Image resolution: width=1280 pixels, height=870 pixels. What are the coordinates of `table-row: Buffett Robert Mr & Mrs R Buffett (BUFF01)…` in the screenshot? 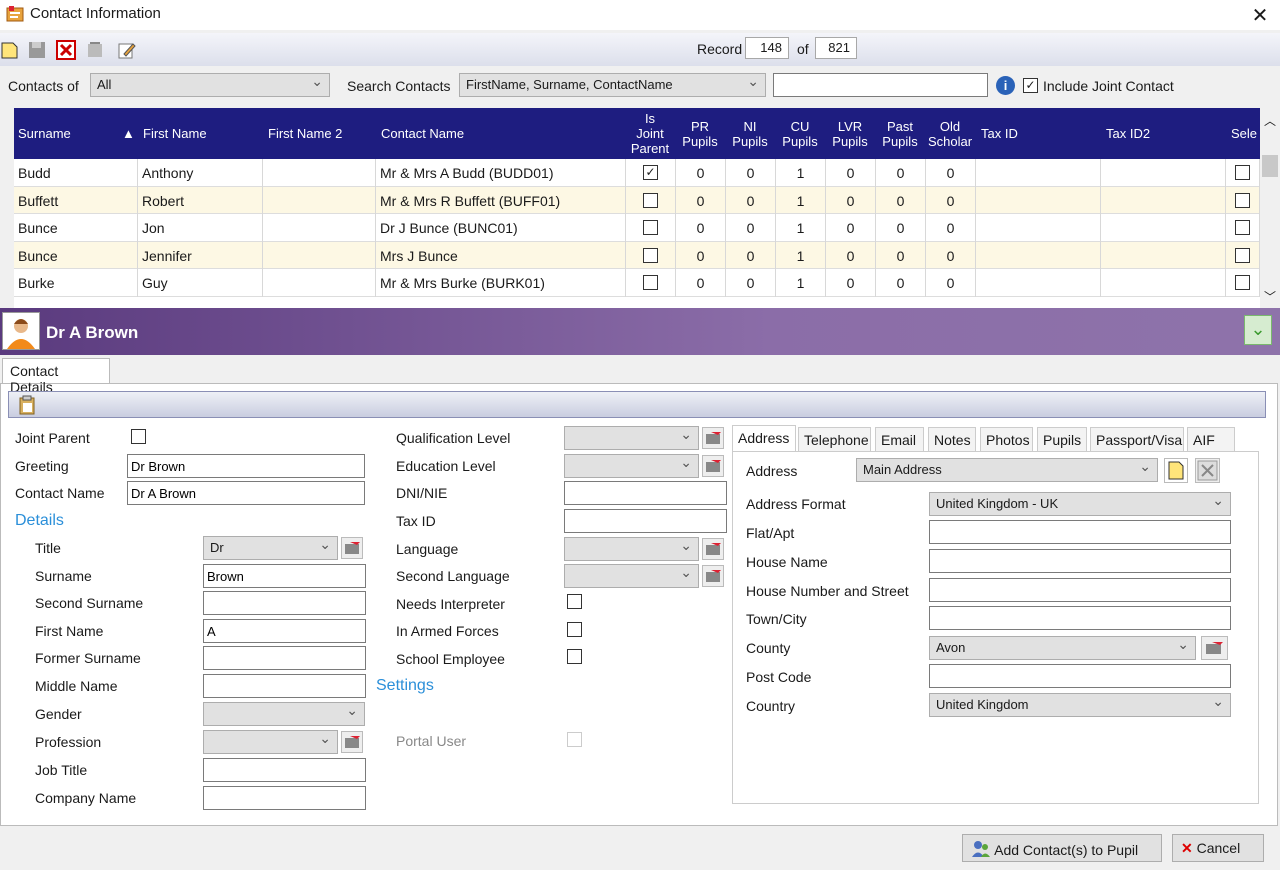 It's located at (637, 200).